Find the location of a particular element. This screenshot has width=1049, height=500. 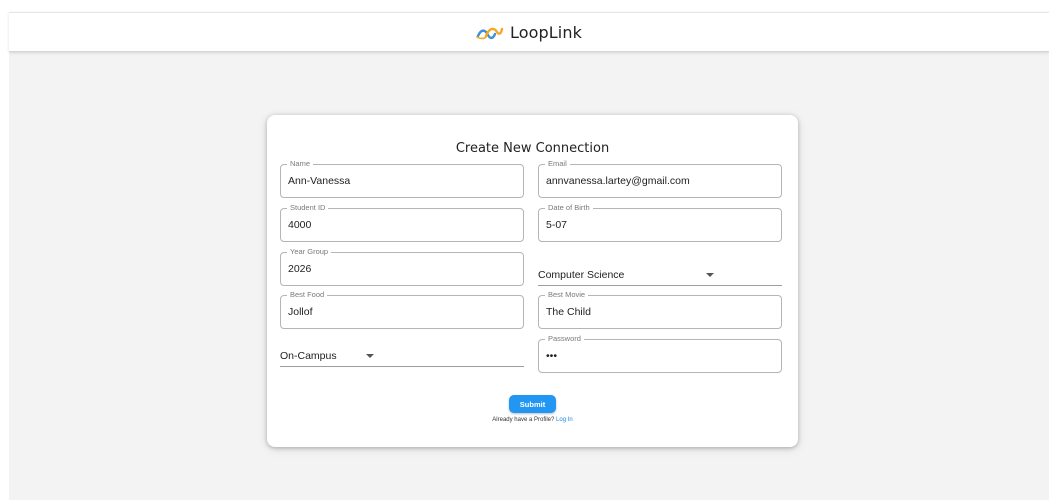

app-header: LoopLink is located at coordinates (529, 32).